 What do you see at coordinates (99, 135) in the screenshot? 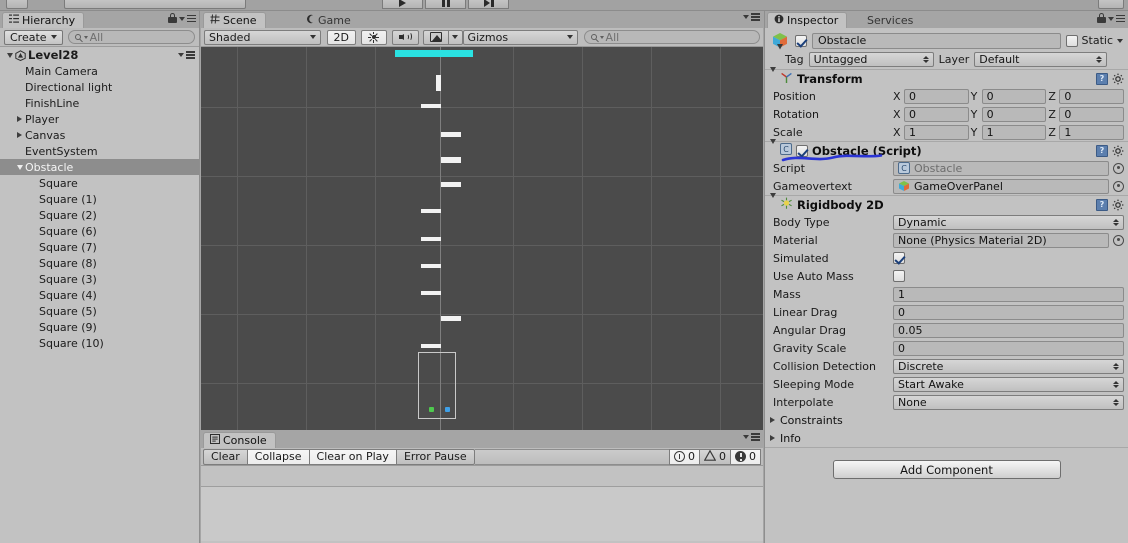
I see `hierarchy-item: Canvas` at bounding box center [99, 135].